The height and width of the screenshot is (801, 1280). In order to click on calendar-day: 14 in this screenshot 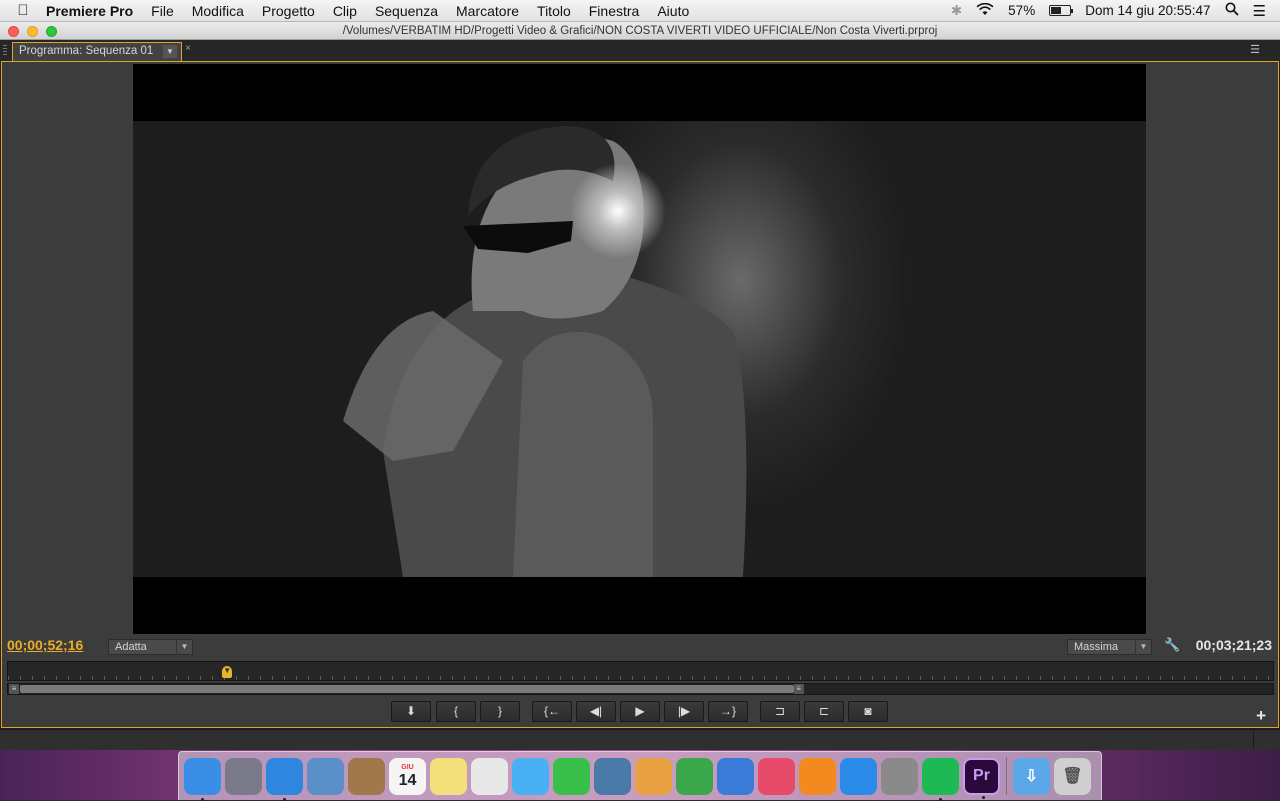, I will do `click(407, 780)`.